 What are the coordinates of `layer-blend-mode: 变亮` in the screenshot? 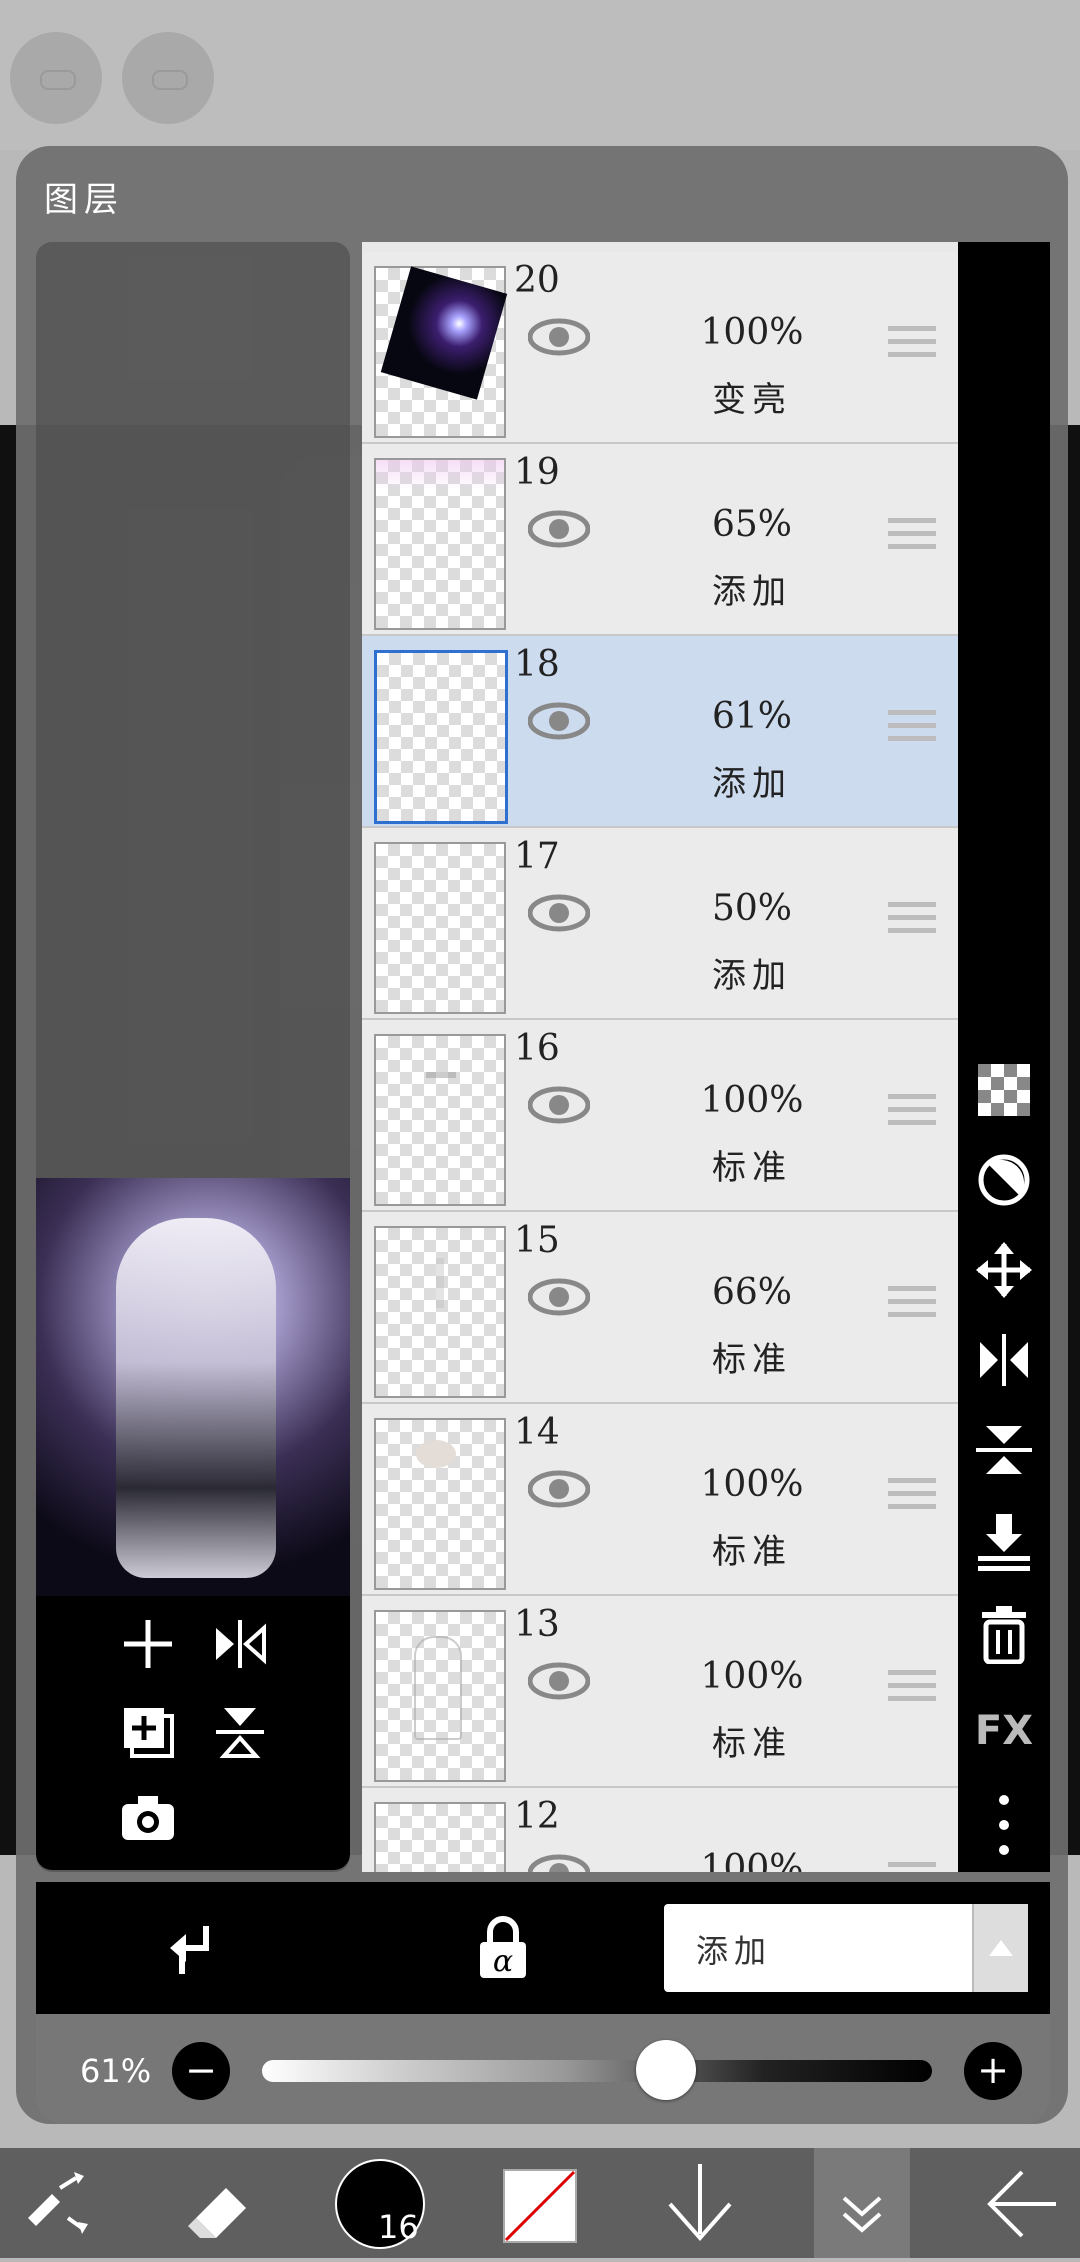 It's located at (752, 400).